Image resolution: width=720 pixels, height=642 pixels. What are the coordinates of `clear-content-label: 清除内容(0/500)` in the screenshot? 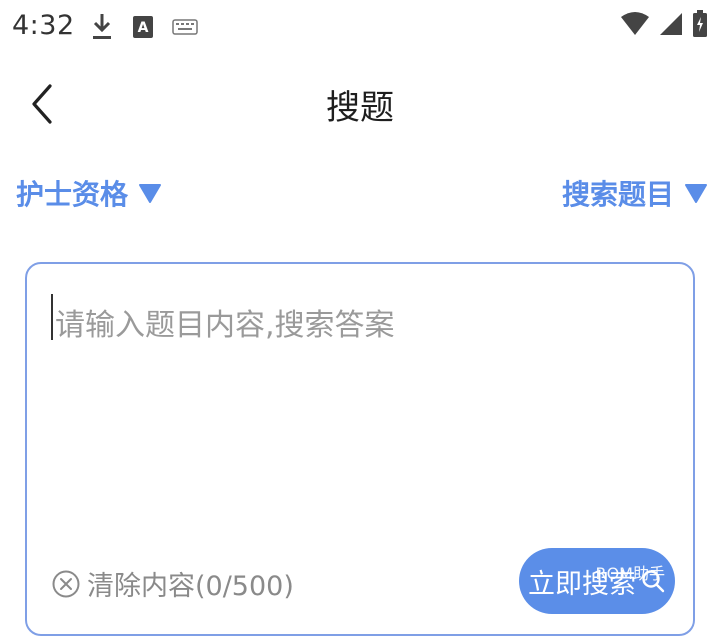 It's located at (190, 586).